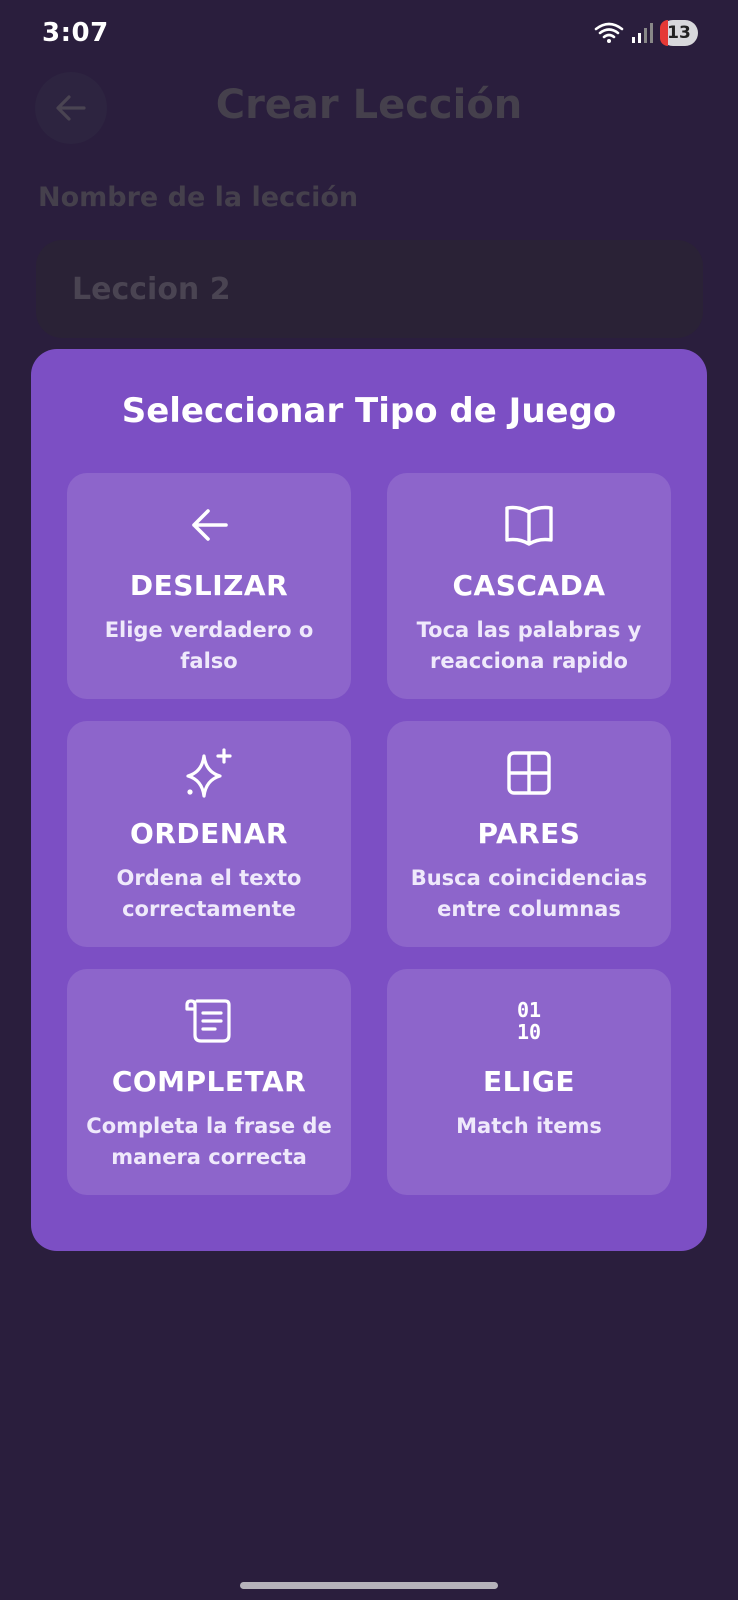 Image resolution: width=738 pixels, height=1600 pixels. What do you see at coordinates (209, 1021) in the screenshot?
I see `scroll-icon` at bounding box center [209, 1021].